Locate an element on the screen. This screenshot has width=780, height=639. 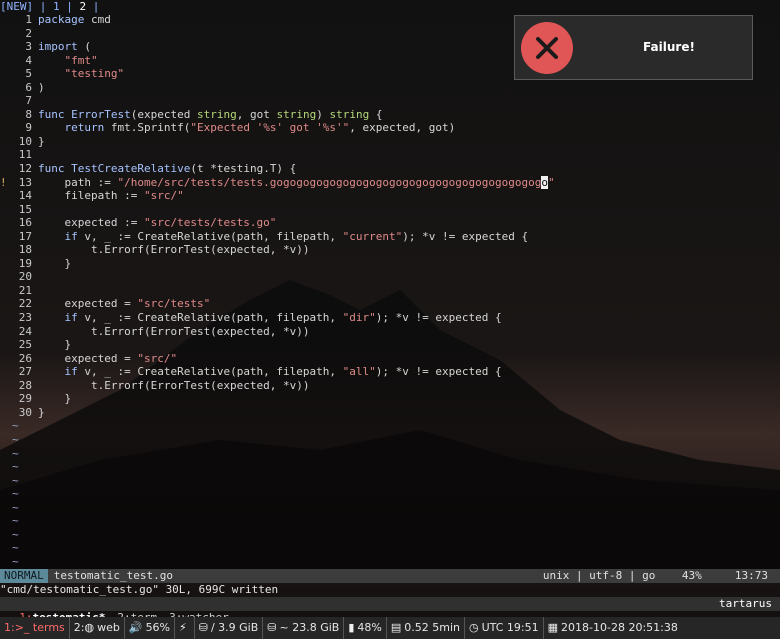
line-number: 17 is located at coordinates (25, 236).